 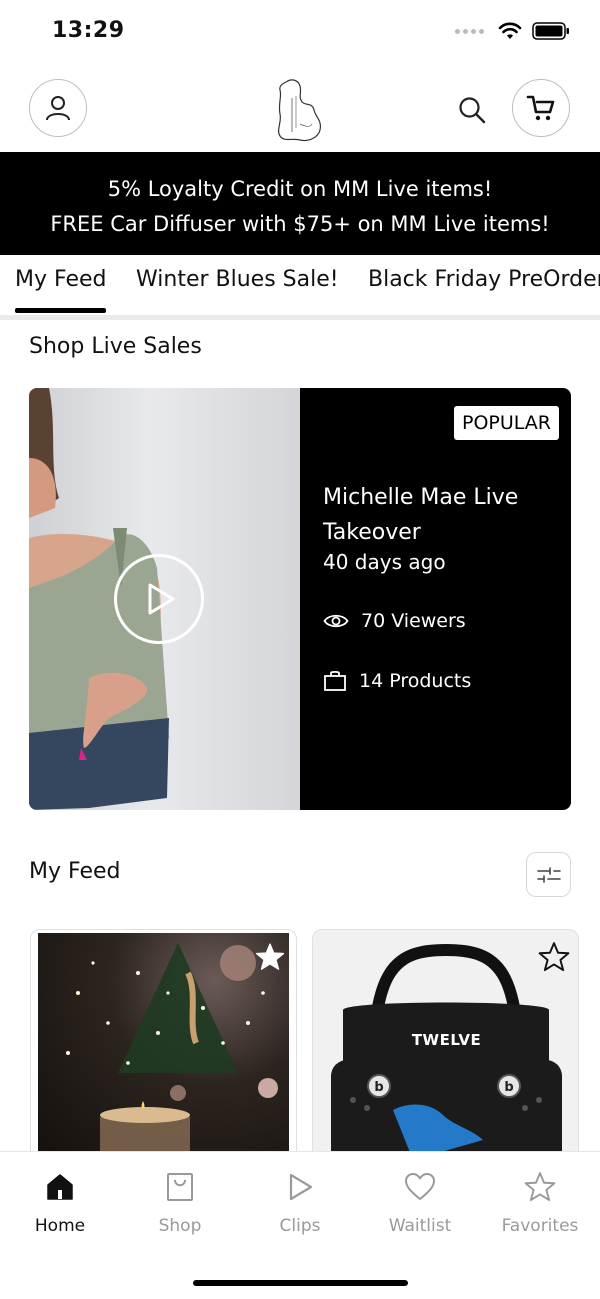 What do you see at coordinates (180, 1202) in the screenshot?
I see `nav-shop: Shop` at bounding box center [180, 1202].